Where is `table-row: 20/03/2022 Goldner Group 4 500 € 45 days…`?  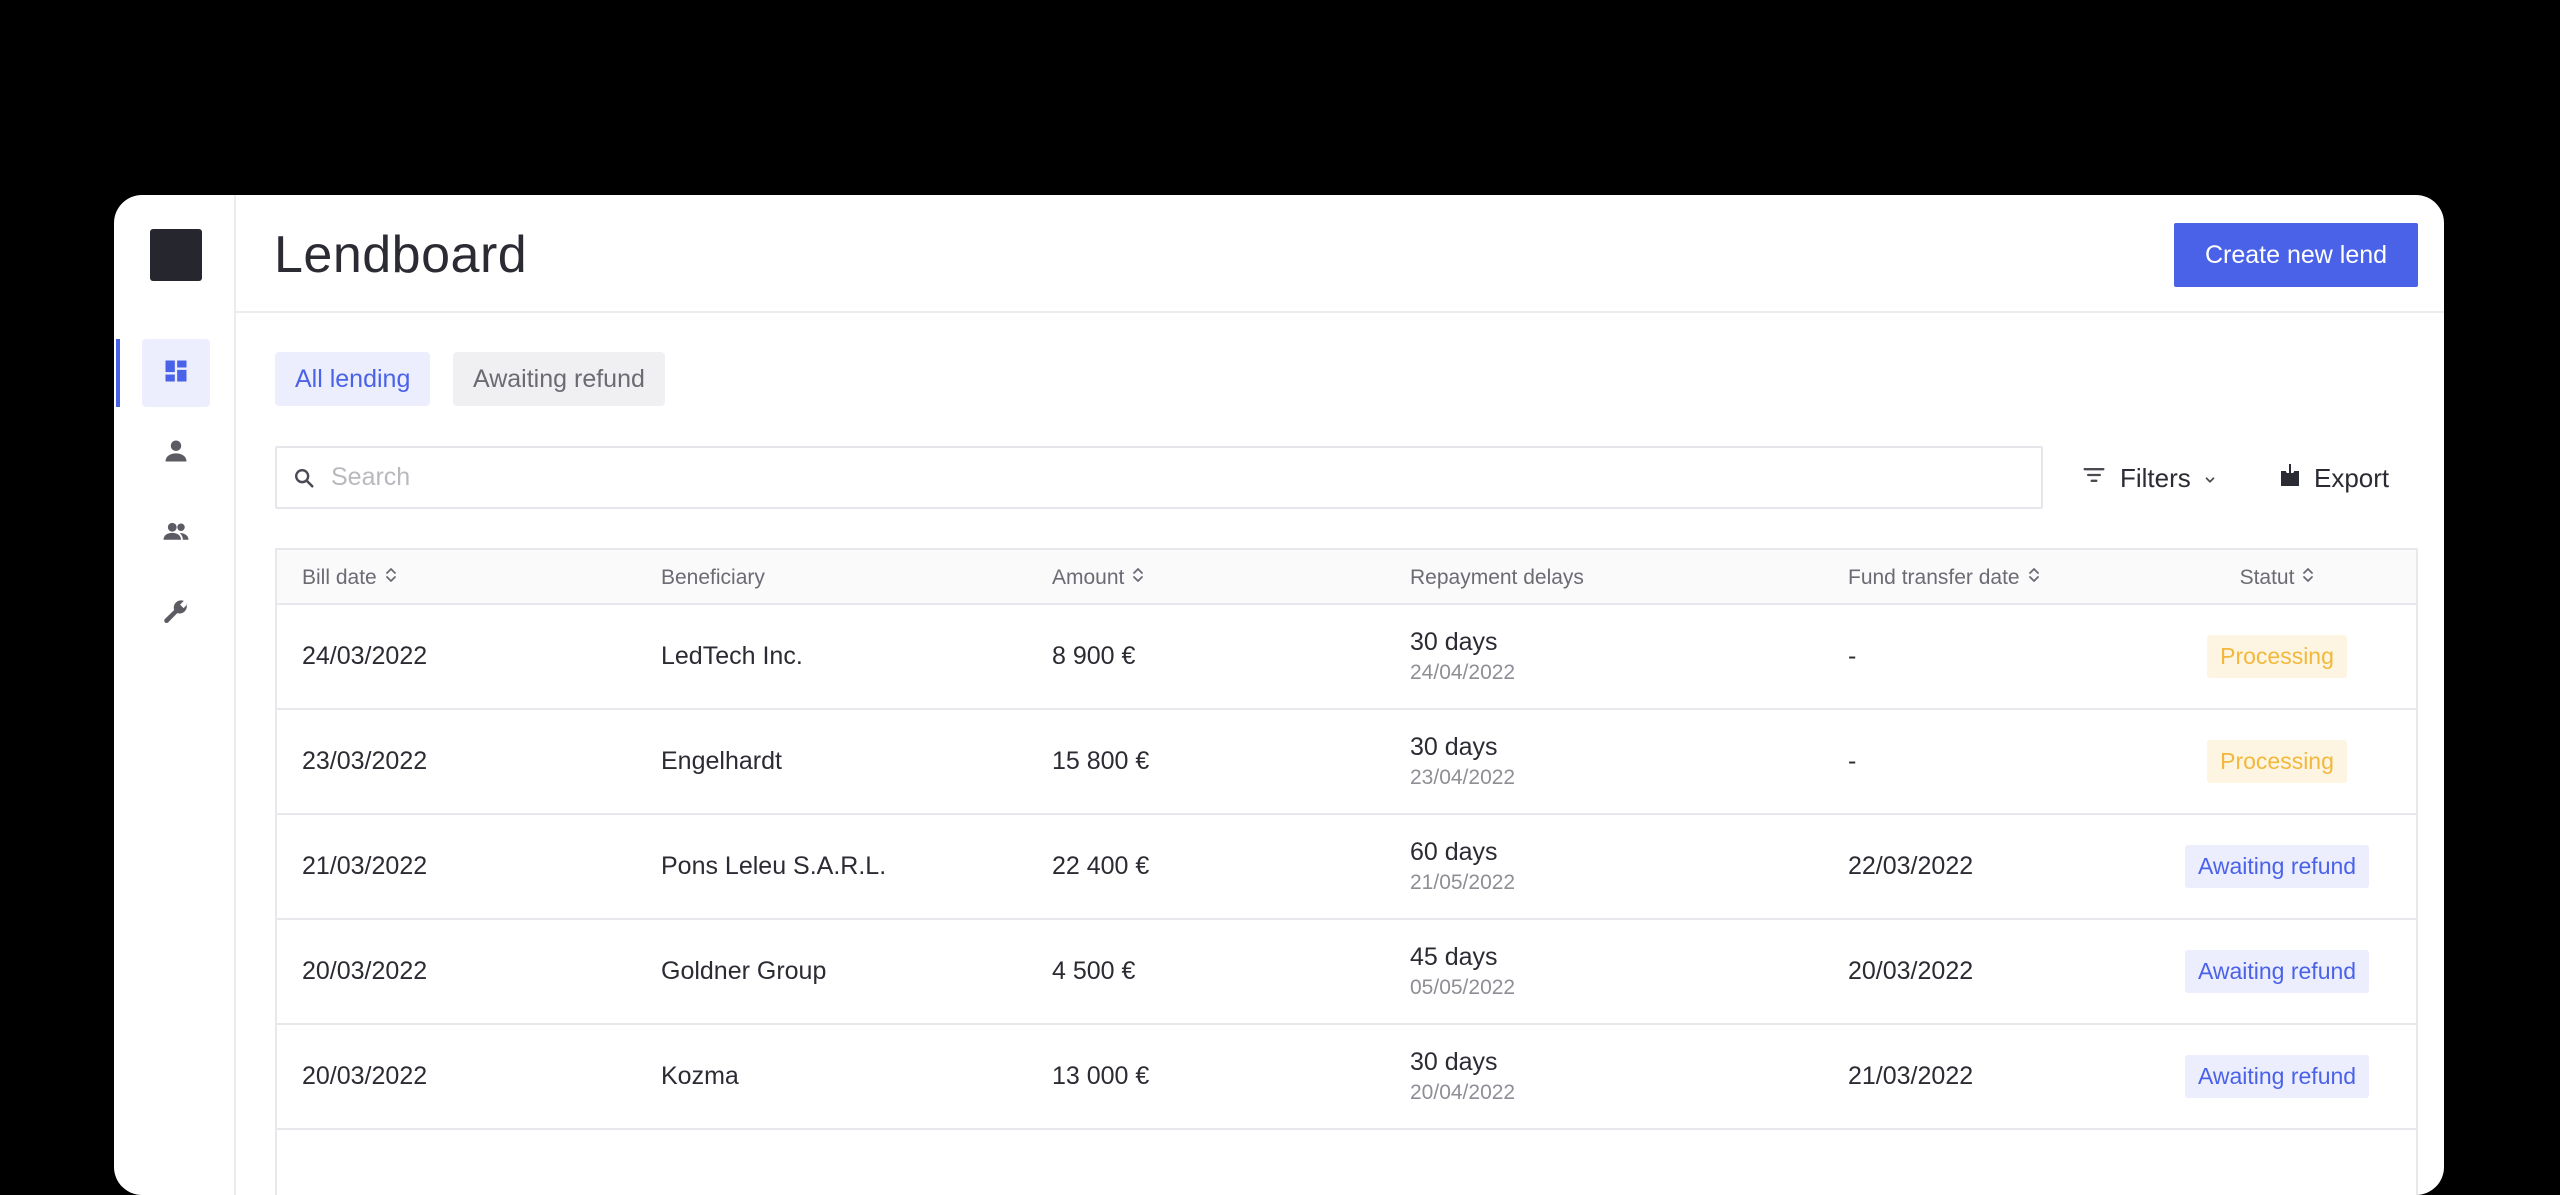 table-row: 20/03/2022 Goldner Group 4 500 € 45 days… is located at coordinates (1346, 972).